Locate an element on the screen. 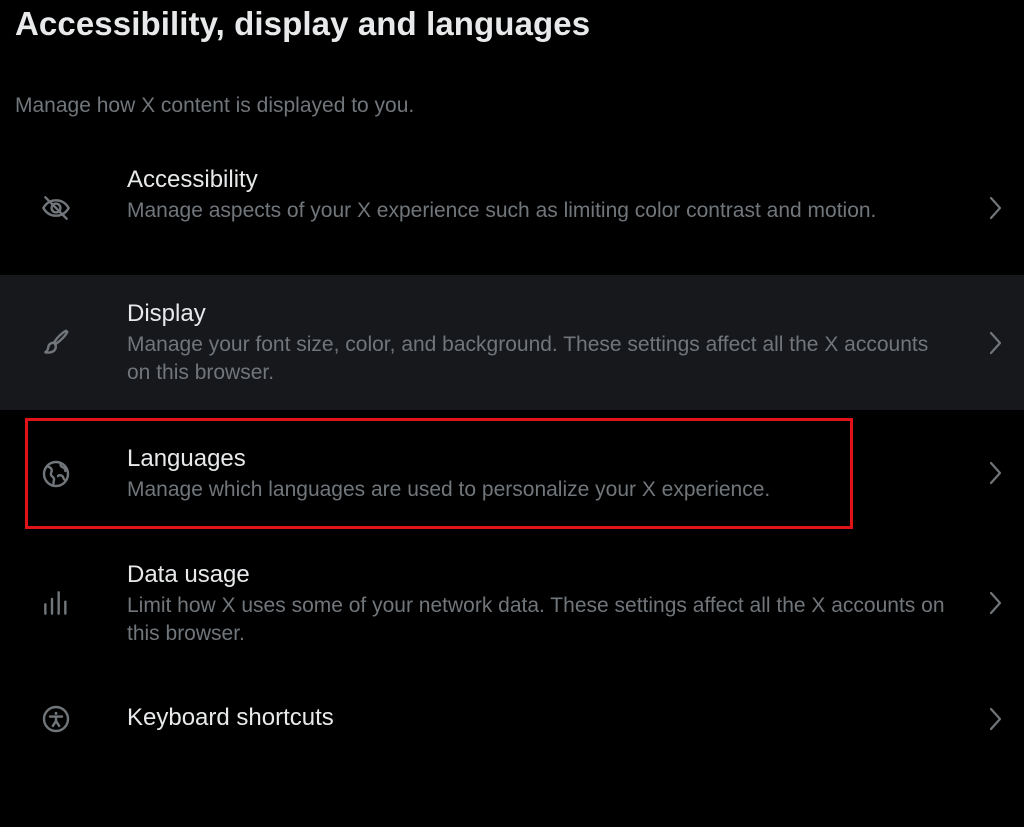  page-title: Accessibility, display and languages is located at coordinates (303, 23).